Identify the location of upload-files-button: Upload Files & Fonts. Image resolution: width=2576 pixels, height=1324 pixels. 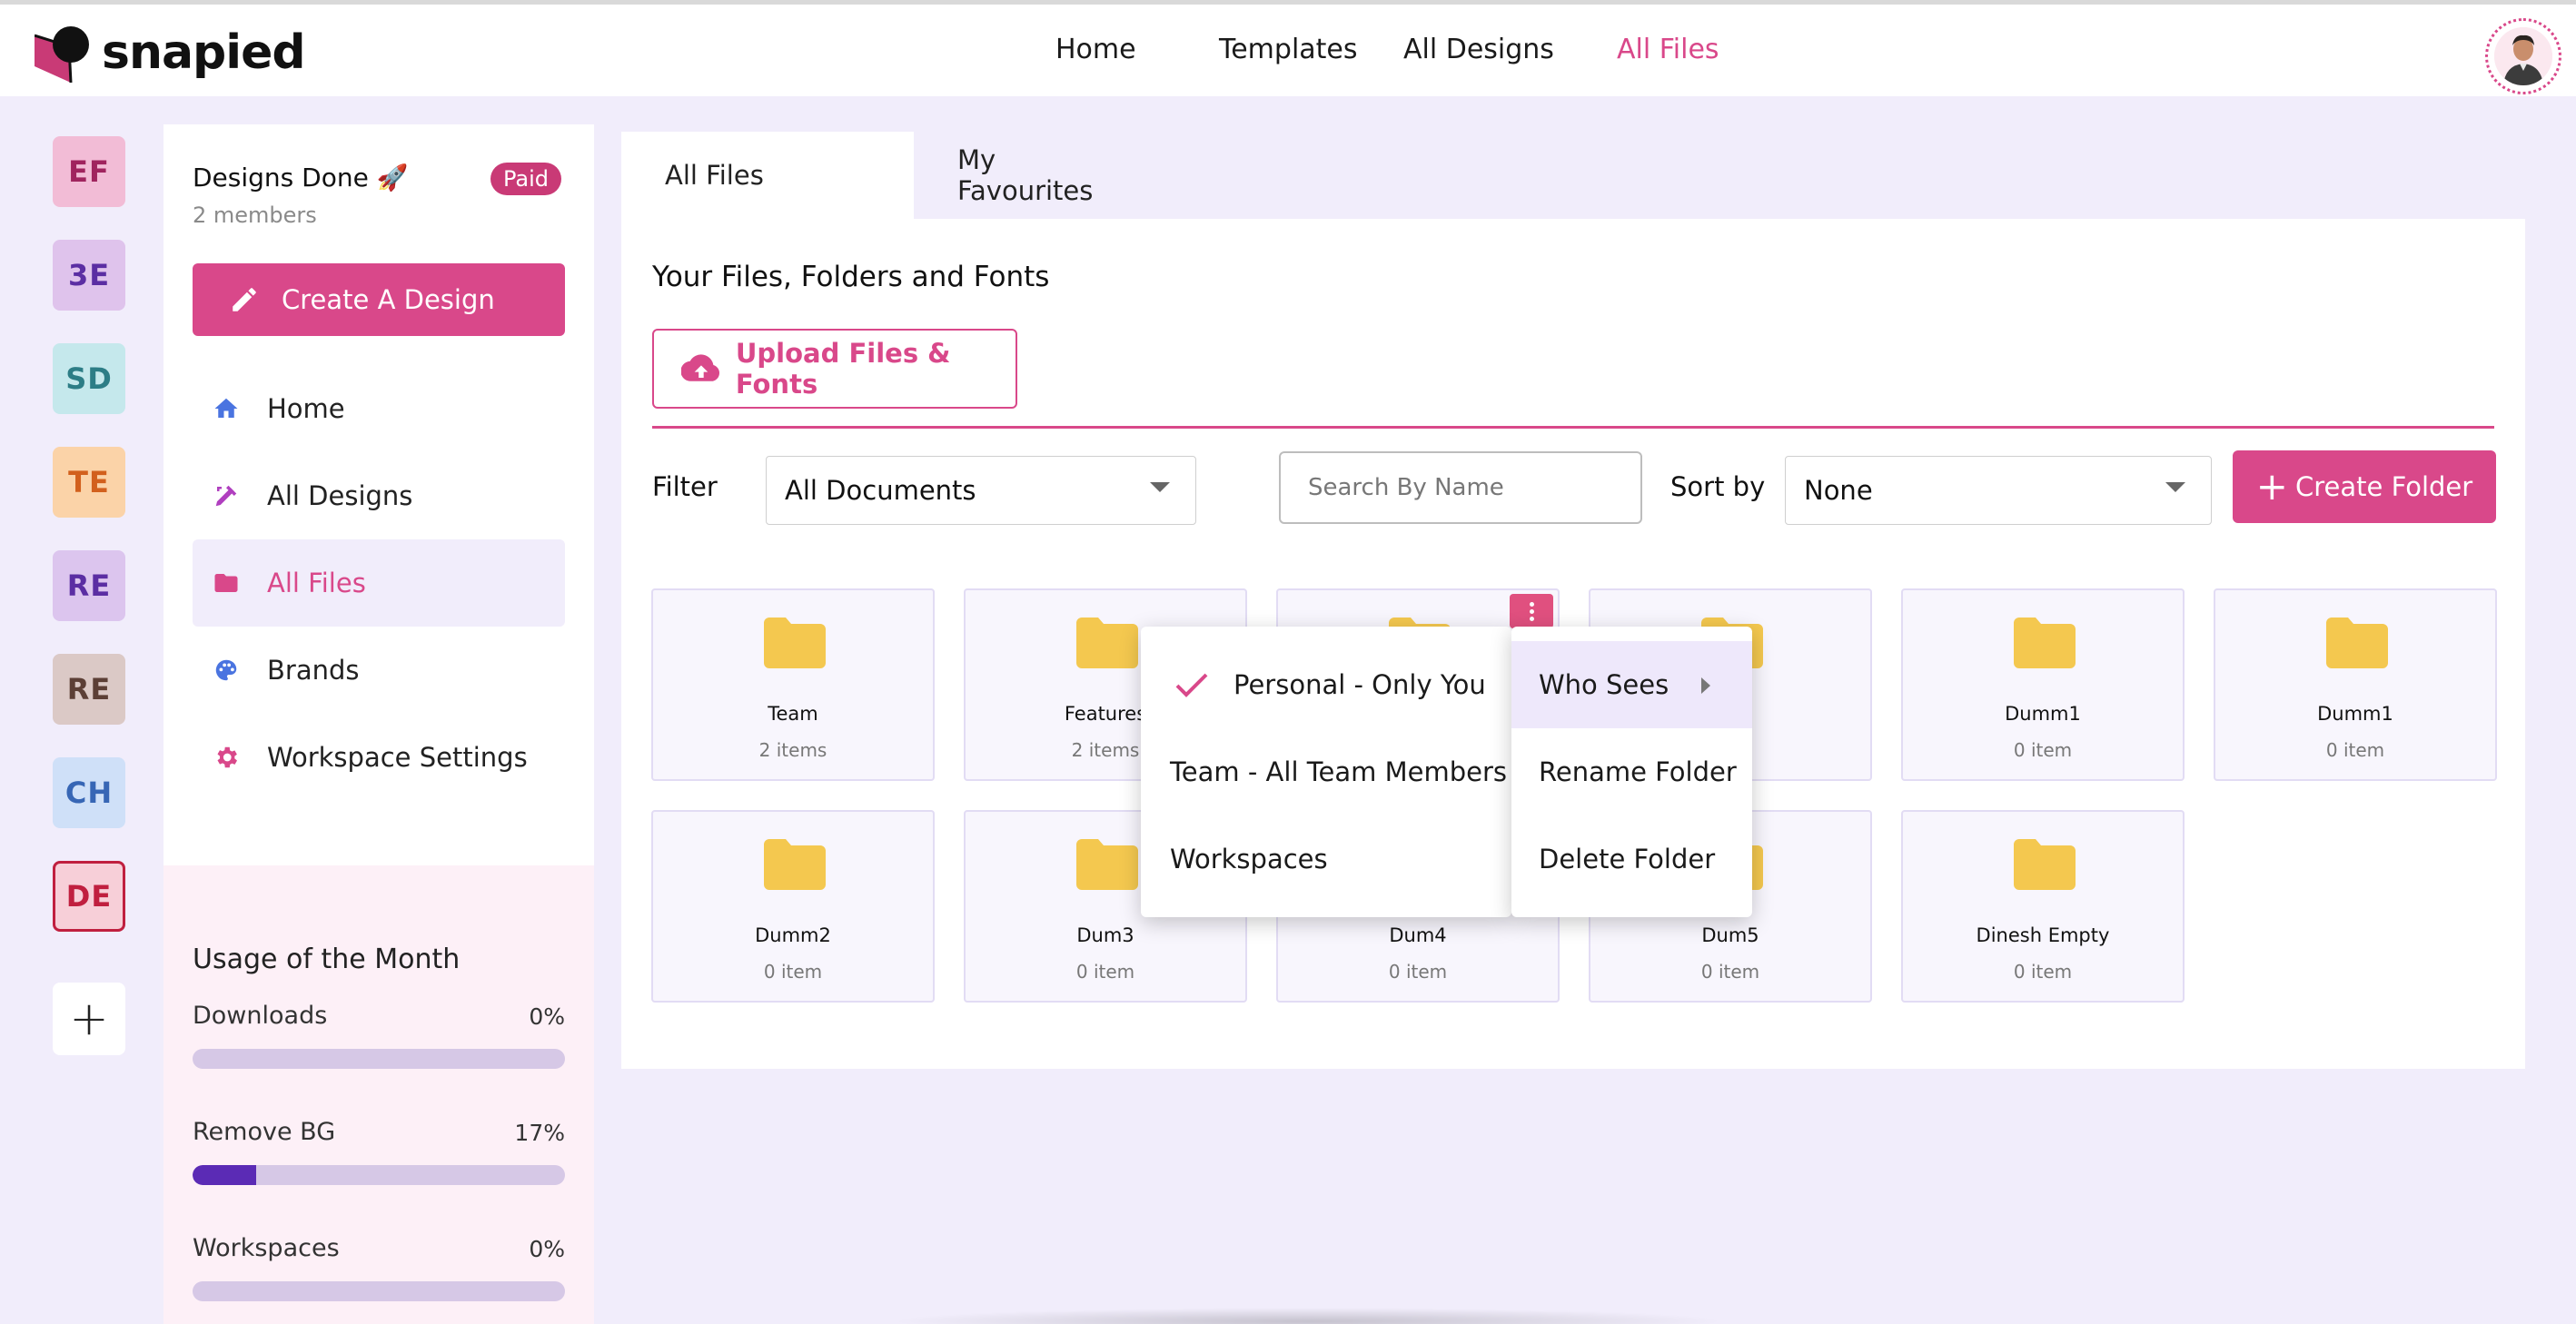
(834, 369).